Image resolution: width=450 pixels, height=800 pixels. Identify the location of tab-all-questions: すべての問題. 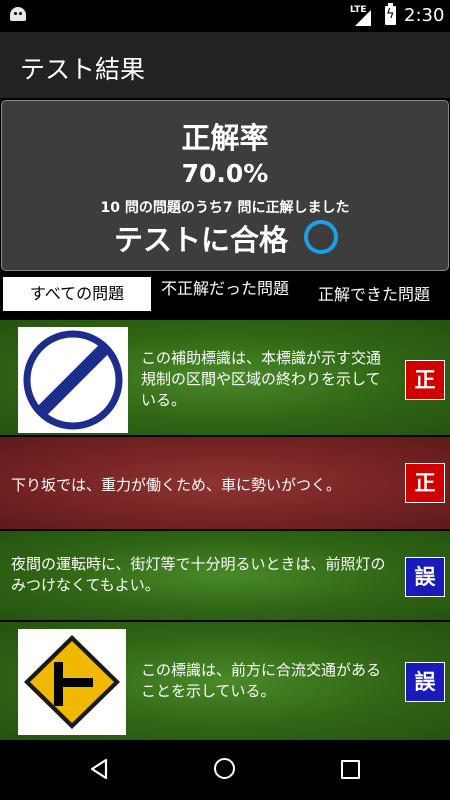
(77, 294).